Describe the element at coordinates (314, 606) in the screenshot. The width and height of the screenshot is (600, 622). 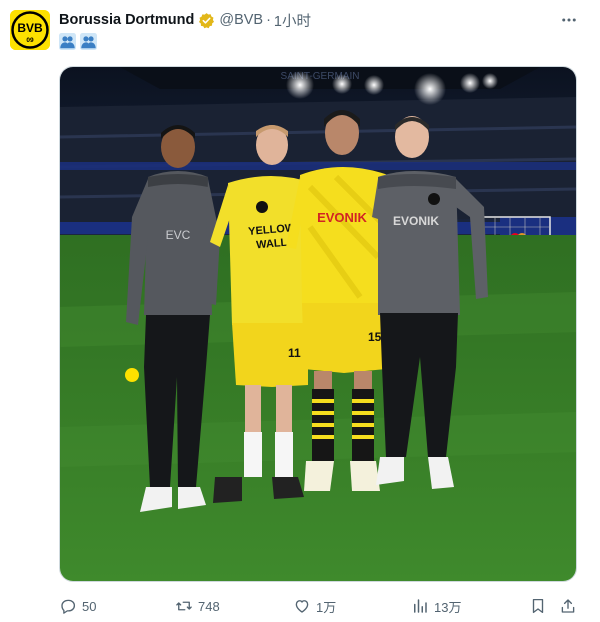
I see `like-button: 1万` at that location.